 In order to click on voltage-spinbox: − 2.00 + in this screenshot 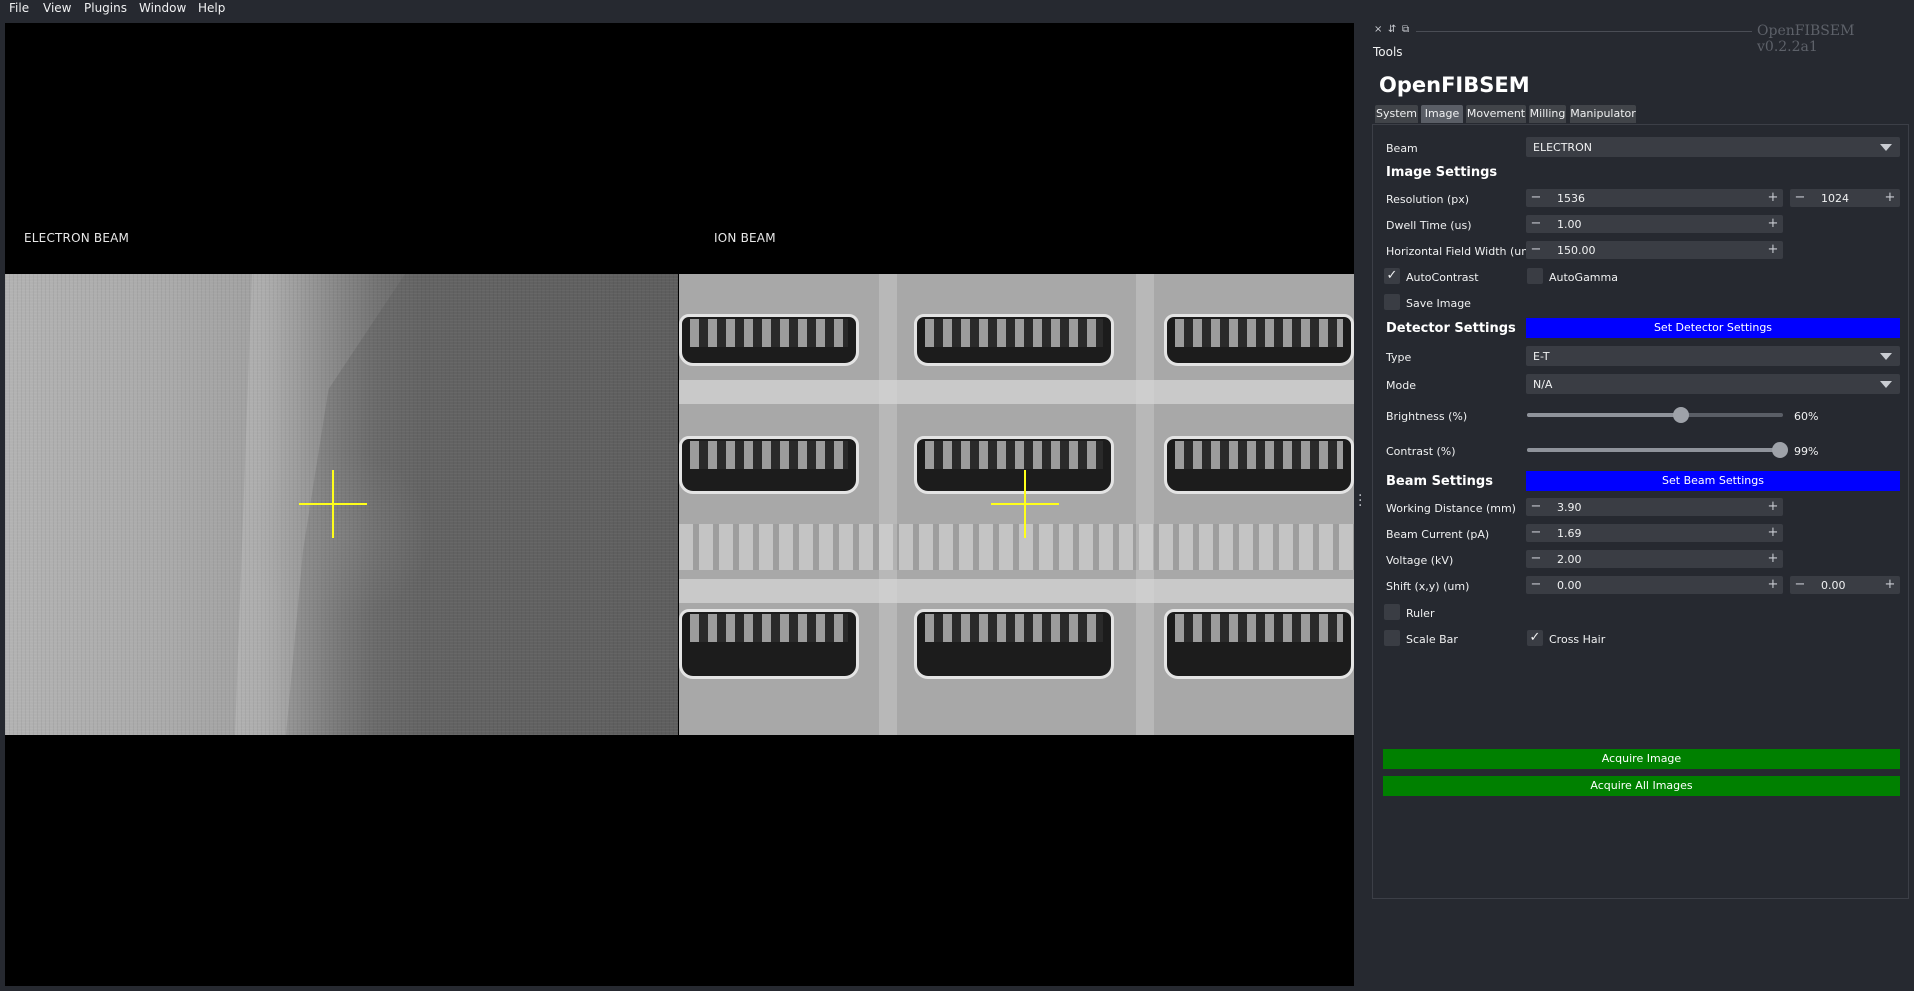, I will do `click(1654, 559)`.